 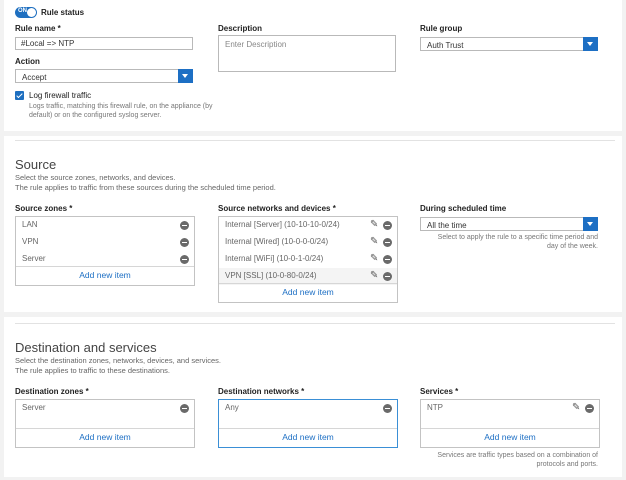 I want to click on network-name: Internal [WiFi] (10-0-1-0/24), so click(x=274, y=258).